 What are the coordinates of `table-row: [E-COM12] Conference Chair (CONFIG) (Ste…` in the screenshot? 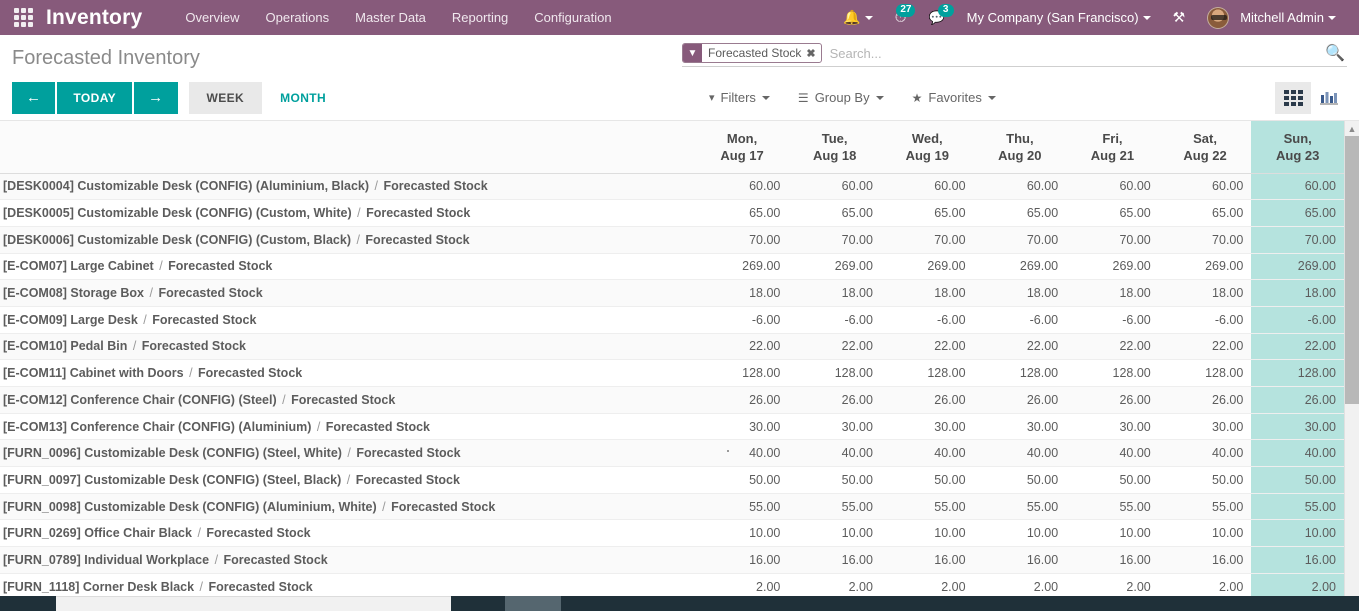 It's located at (672, 400).